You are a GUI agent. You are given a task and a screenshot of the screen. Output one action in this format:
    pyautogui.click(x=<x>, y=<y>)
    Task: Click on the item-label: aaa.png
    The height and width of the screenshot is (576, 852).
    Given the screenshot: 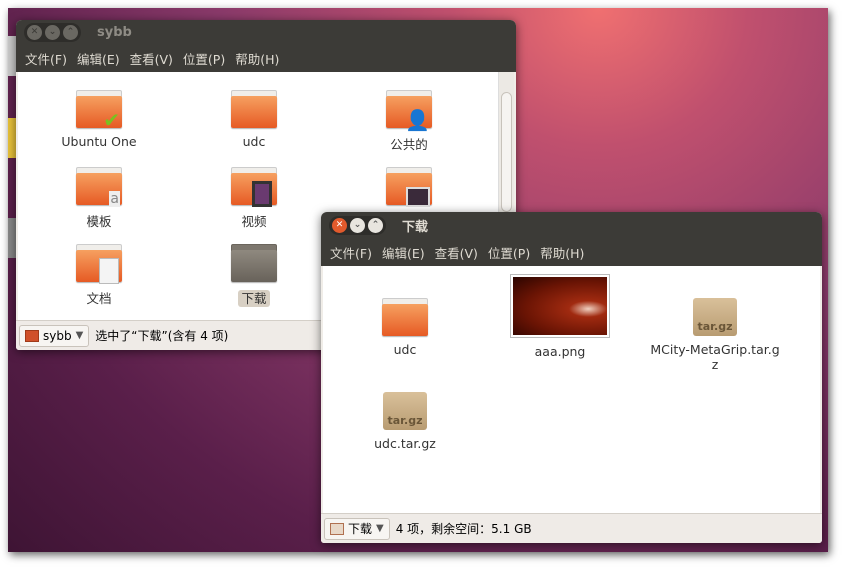 What is the action you would take?
    pyautogui.click(x=560, y=351)
    